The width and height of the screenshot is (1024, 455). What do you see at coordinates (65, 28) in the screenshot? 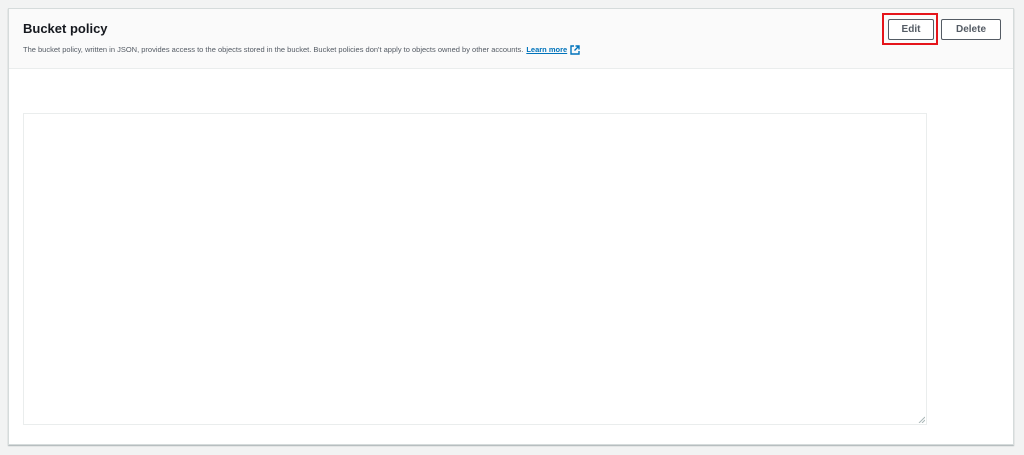
I see `panel-title: Bucket policy` at bounding box center [65, 28].